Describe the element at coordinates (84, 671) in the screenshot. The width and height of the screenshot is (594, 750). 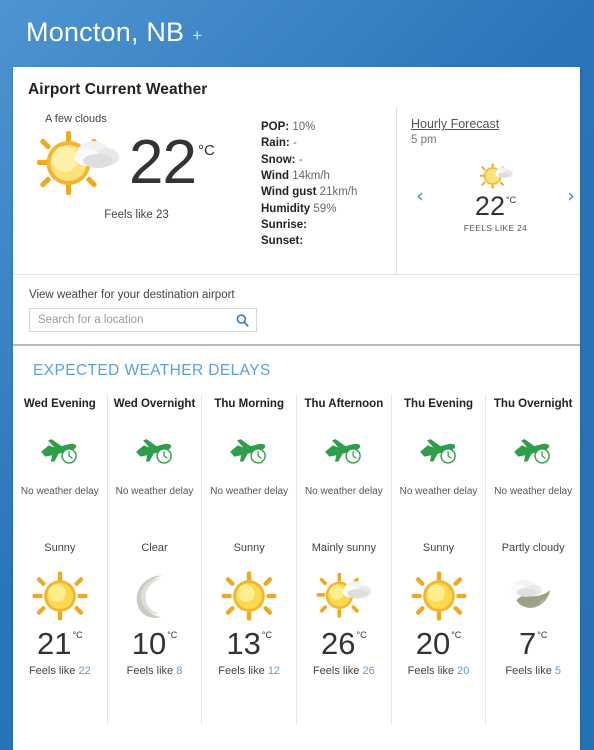
I see `feels-like-value: 22` at that location.